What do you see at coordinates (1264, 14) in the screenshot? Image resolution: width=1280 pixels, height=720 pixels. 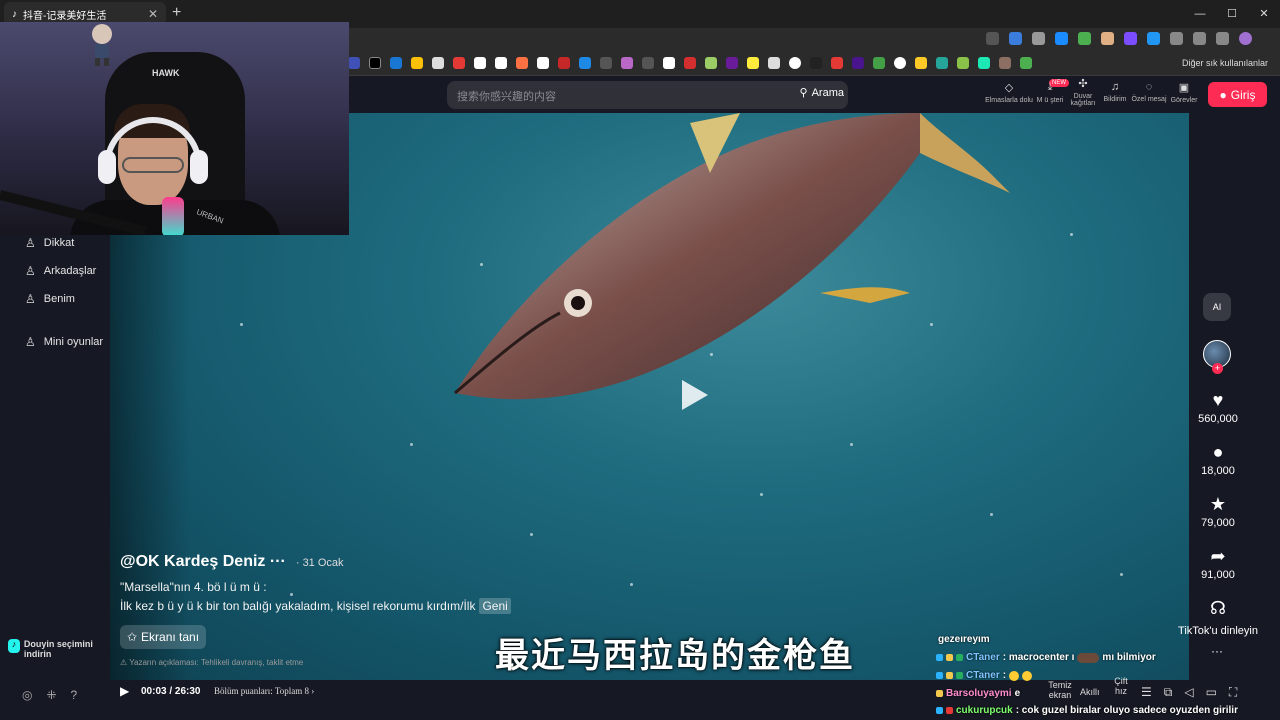 I see `close-window-button: ✕` at bounding box center [1264, 14].